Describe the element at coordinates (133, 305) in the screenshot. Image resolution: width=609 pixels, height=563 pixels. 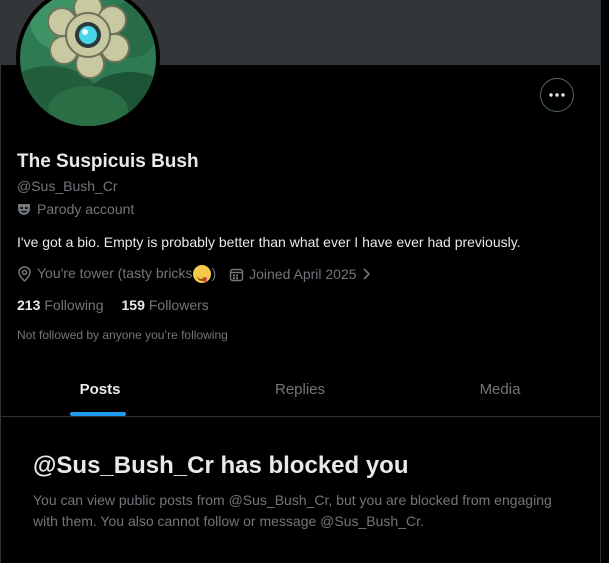
I see `followers-count: 159` at that location.